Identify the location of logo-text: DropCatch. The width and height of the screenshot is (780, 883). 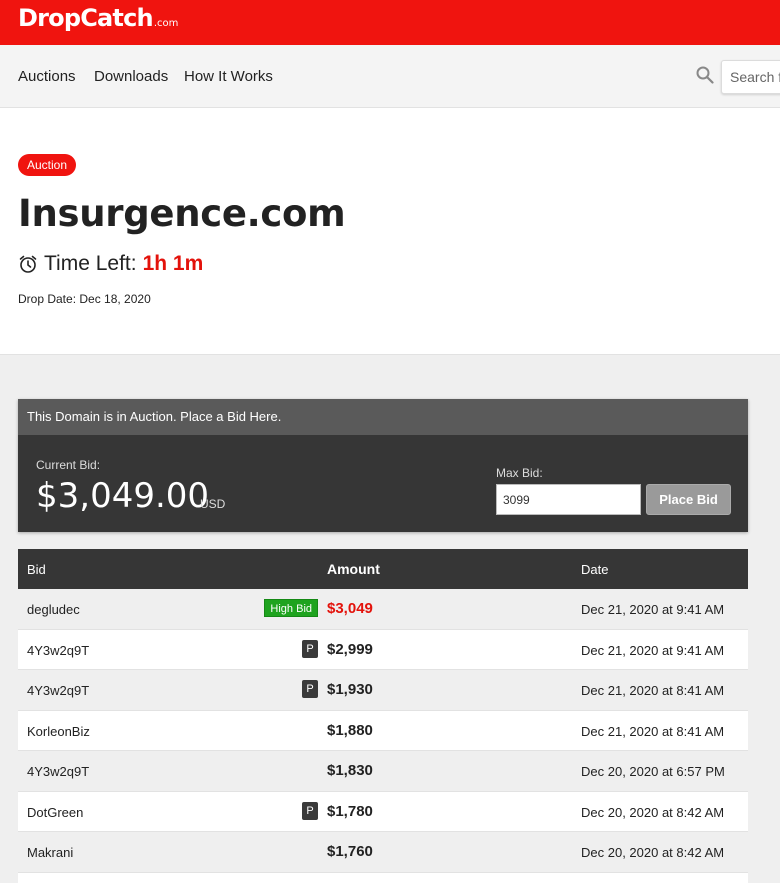
(86, 18).